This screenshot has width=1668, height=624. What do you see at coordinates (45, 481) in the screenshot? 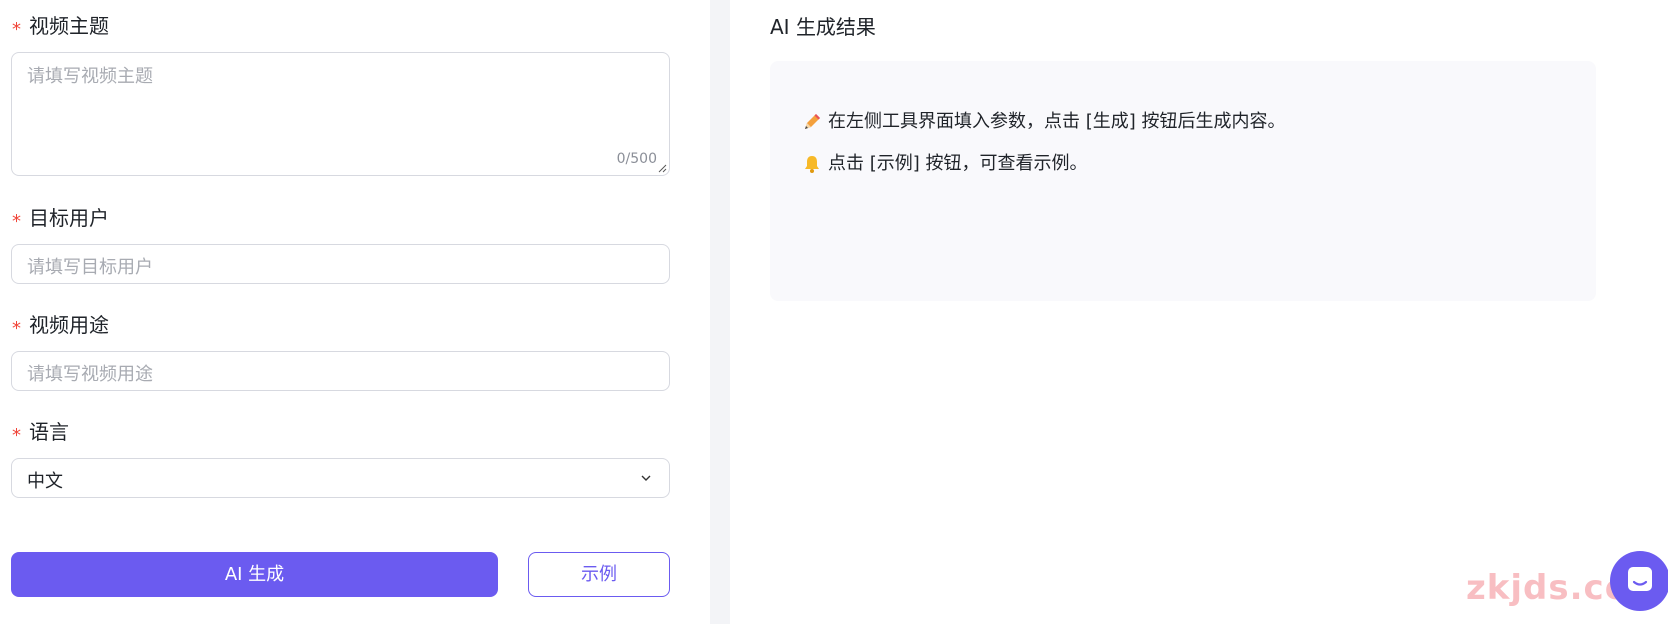
I see `language-selected-value: 中文` at bounding box center [45, 481].